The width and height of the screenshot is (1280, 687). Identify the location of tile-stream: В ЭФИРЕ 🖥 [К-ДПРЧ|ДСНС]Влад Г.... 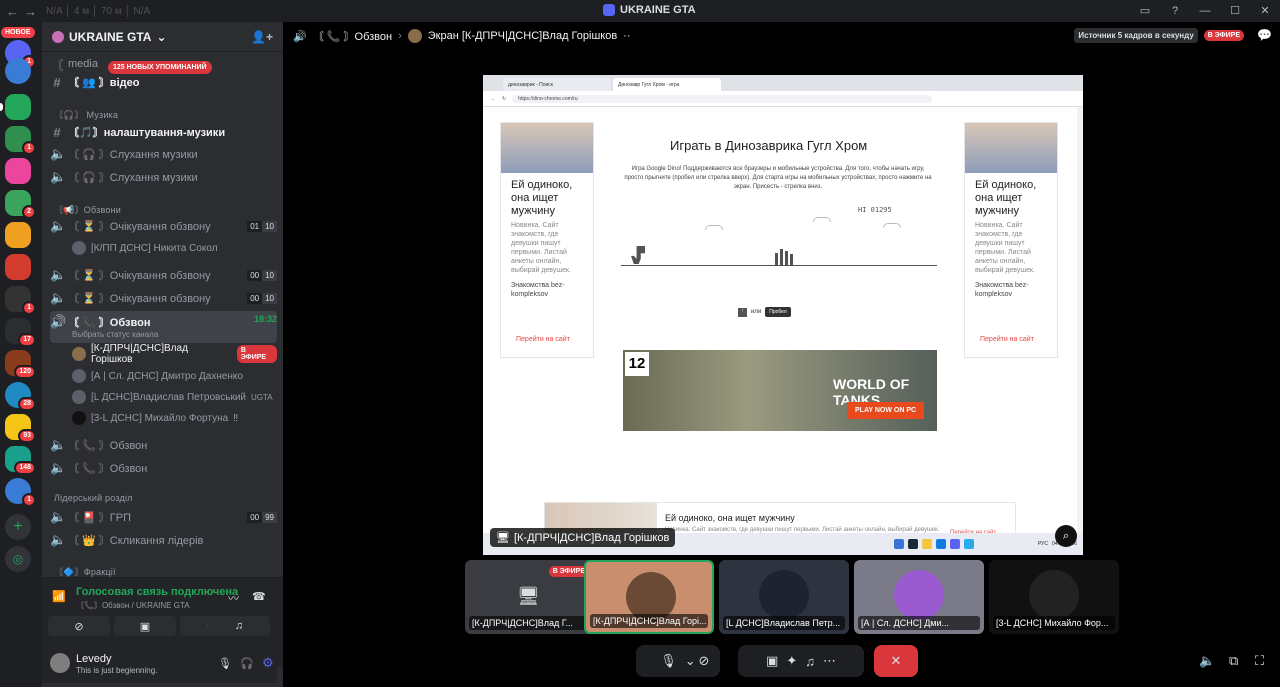
(530, 597).